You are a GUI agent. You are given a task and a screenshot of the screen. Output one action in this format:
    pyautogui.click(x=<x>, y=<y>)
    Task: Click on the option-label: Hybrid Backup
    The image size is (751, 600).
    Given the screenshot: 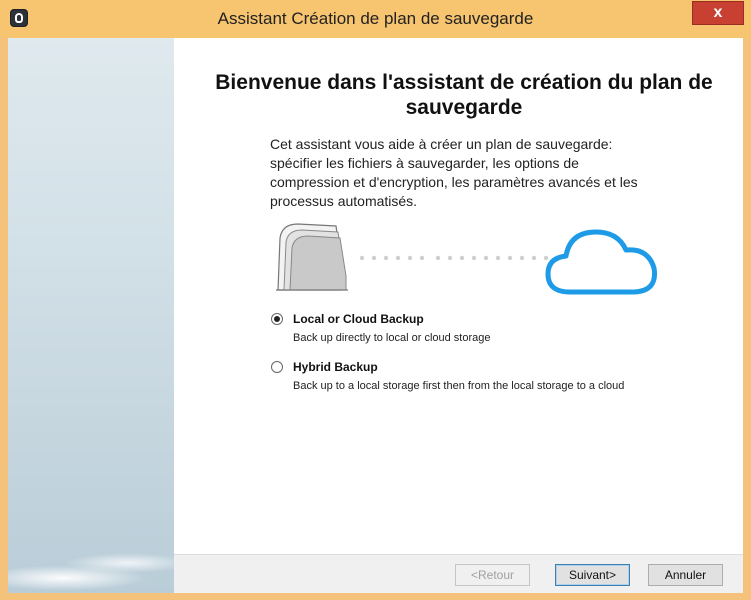 What is the action you would take?
    pyautogui.click(x=335, y=367)
    